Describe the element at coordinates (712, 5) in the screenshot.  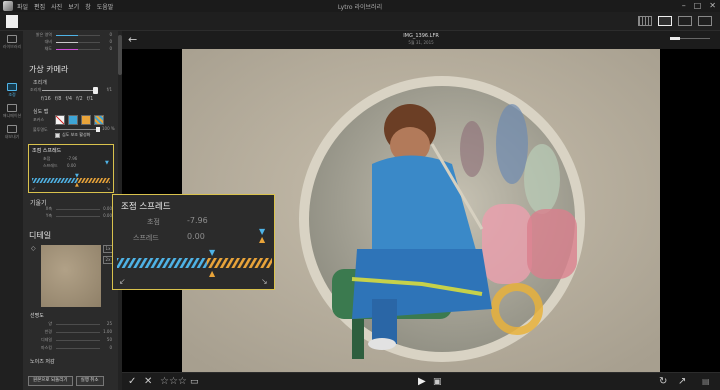
I see `close-button: ✕` at that location.